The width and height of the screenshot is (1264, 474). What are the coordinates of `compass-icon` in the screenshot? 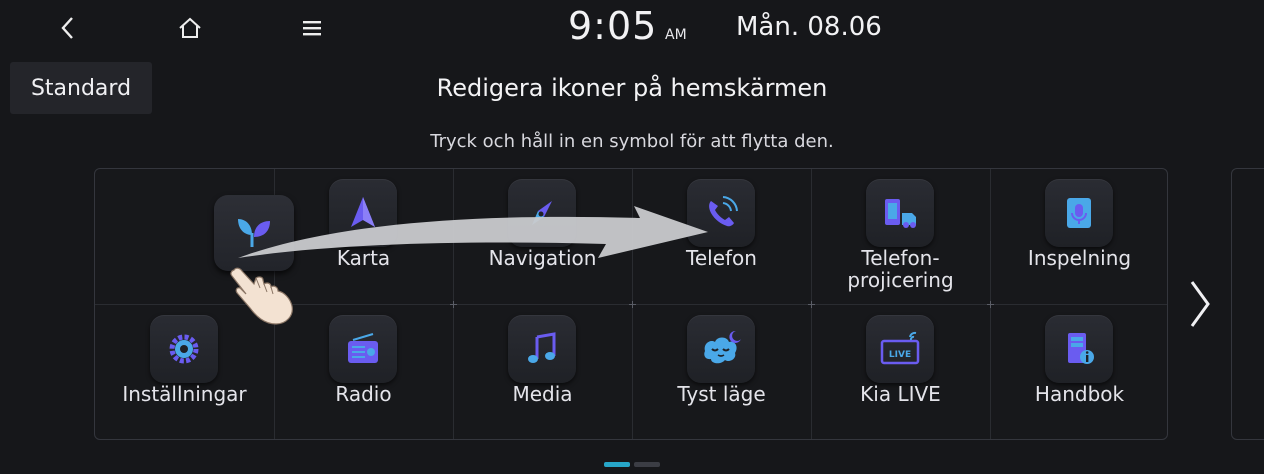 It's located at (542, 213).